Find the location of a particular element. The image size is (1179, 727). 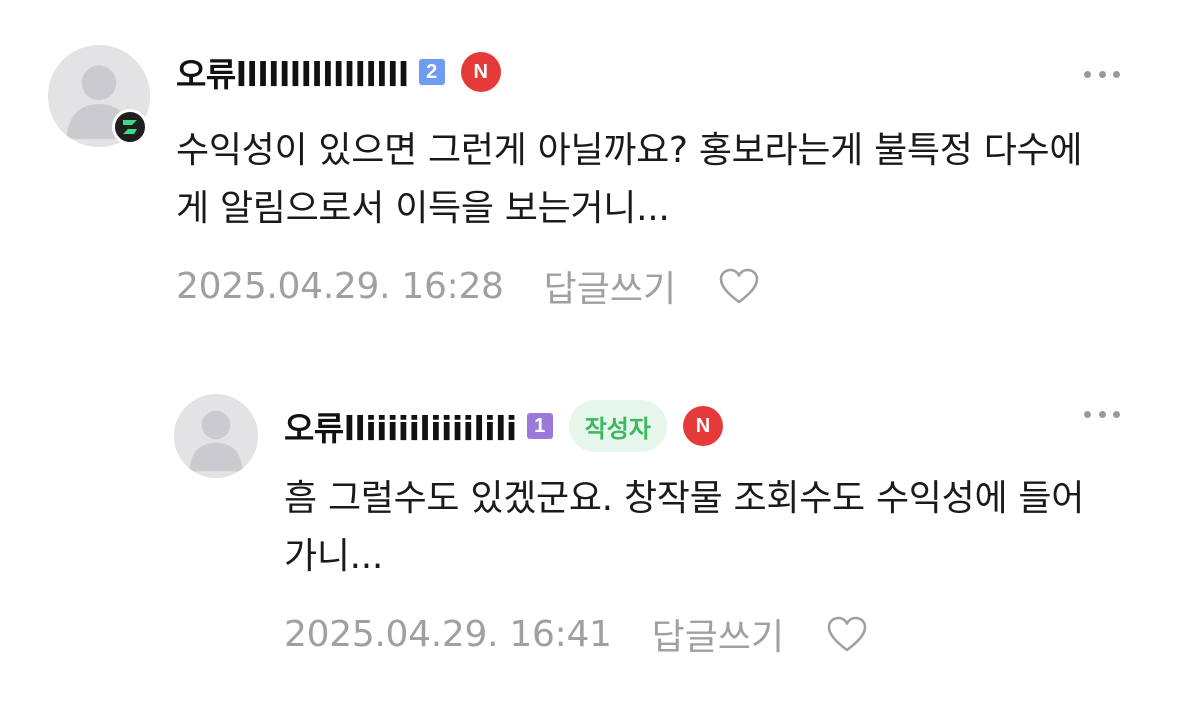

comment-header: 오류llllllllllllllll 2 N is located at coordinates (338, 73).